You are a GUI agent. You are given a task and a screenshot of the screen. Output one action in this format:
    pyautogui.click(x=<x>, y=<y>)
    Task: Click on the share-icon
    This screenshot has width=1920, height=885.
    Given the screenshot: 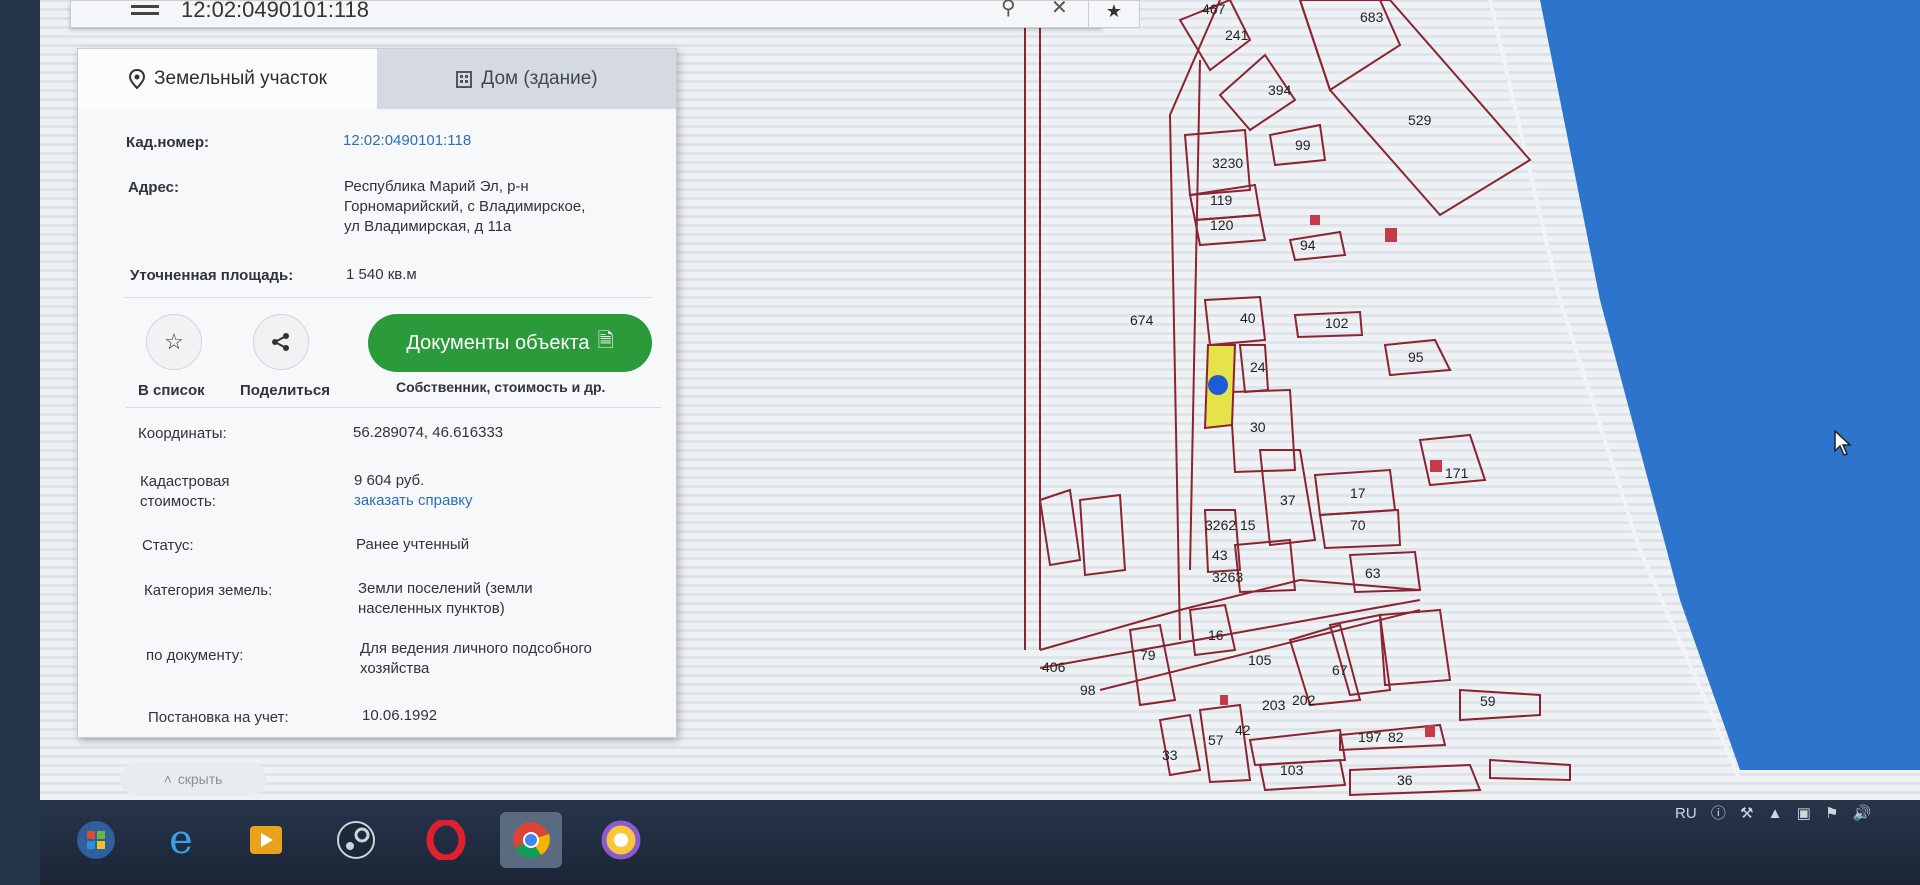 What is the action you would take?
    pyautogui.click(x=280, y=342)
    